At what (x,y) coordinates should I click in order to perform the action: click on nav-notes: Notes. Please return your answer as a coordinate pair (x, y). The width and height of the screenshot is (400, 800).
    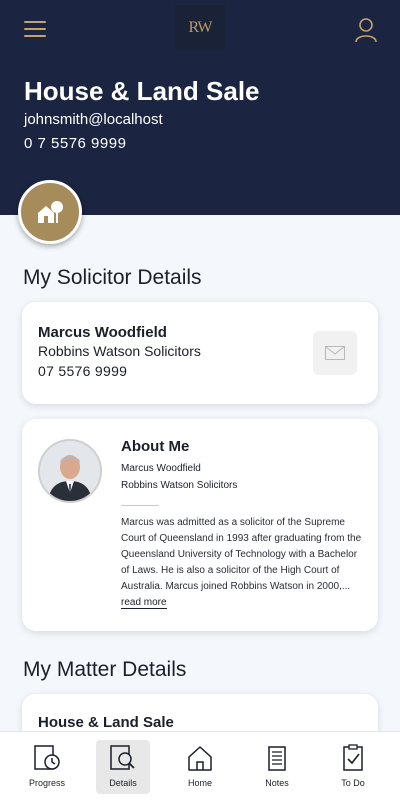
    Looking at the image, I should click on (277, 767).